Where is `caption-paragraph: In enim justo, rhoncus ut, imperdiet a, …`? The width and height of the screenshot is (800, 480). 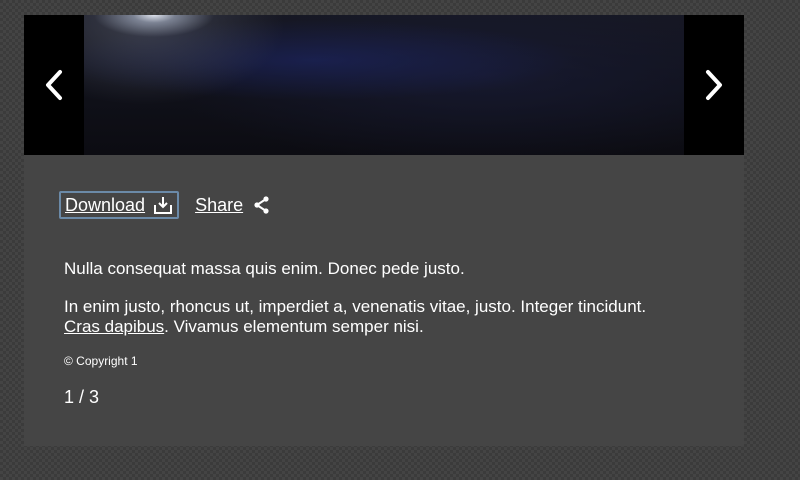
caption-paragraph: In enim justo, rhoncus ut, imperdiet a, … is located at coordinates (389, 317).